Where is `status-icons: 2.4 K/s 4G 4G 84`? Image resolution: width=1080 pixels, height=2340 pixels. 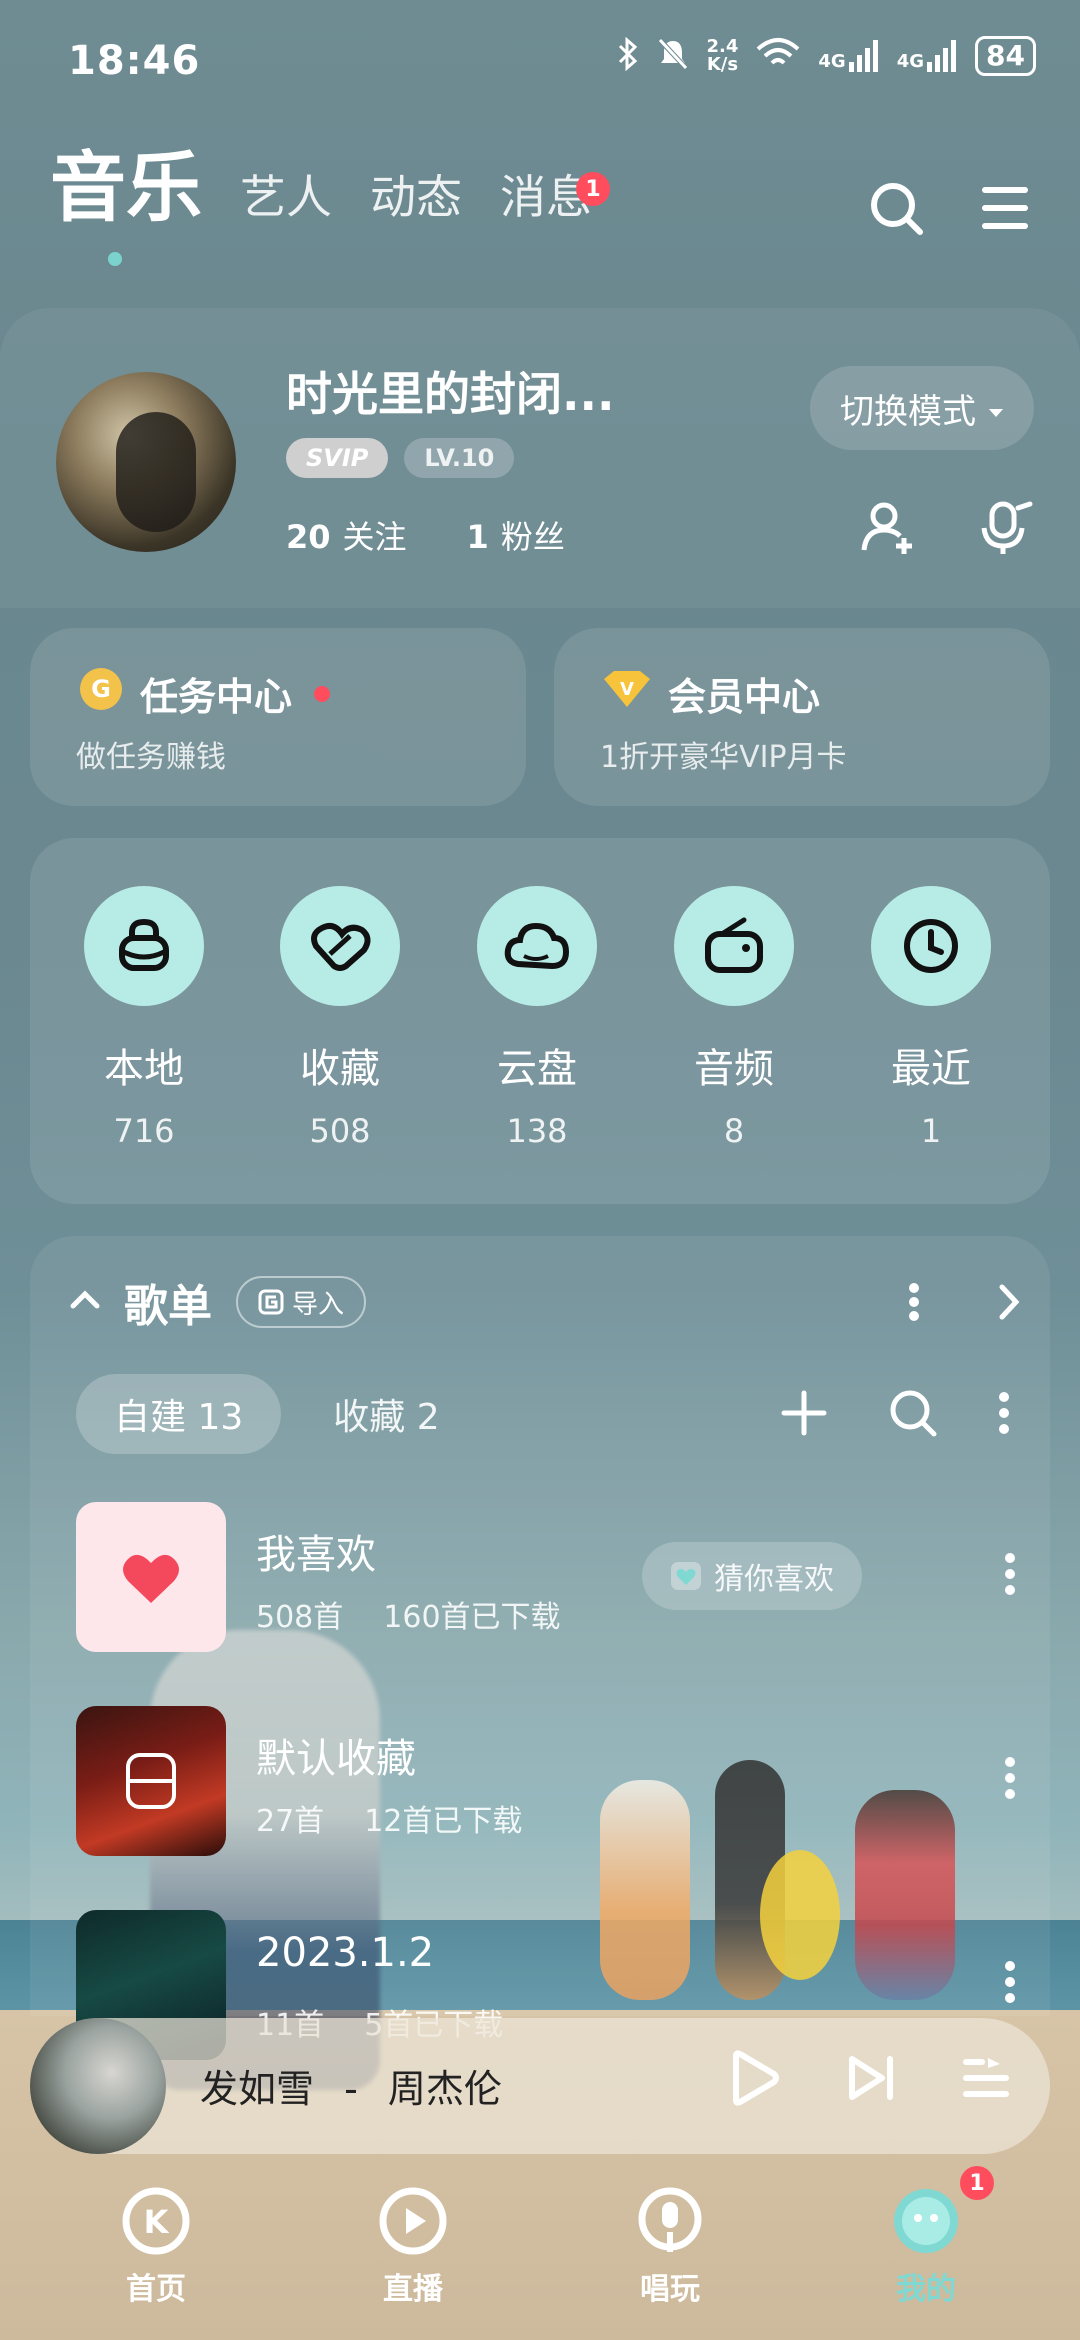 status-icons: 2.4 K/s 4G 4G 84 is located at coordinates (826, 56).